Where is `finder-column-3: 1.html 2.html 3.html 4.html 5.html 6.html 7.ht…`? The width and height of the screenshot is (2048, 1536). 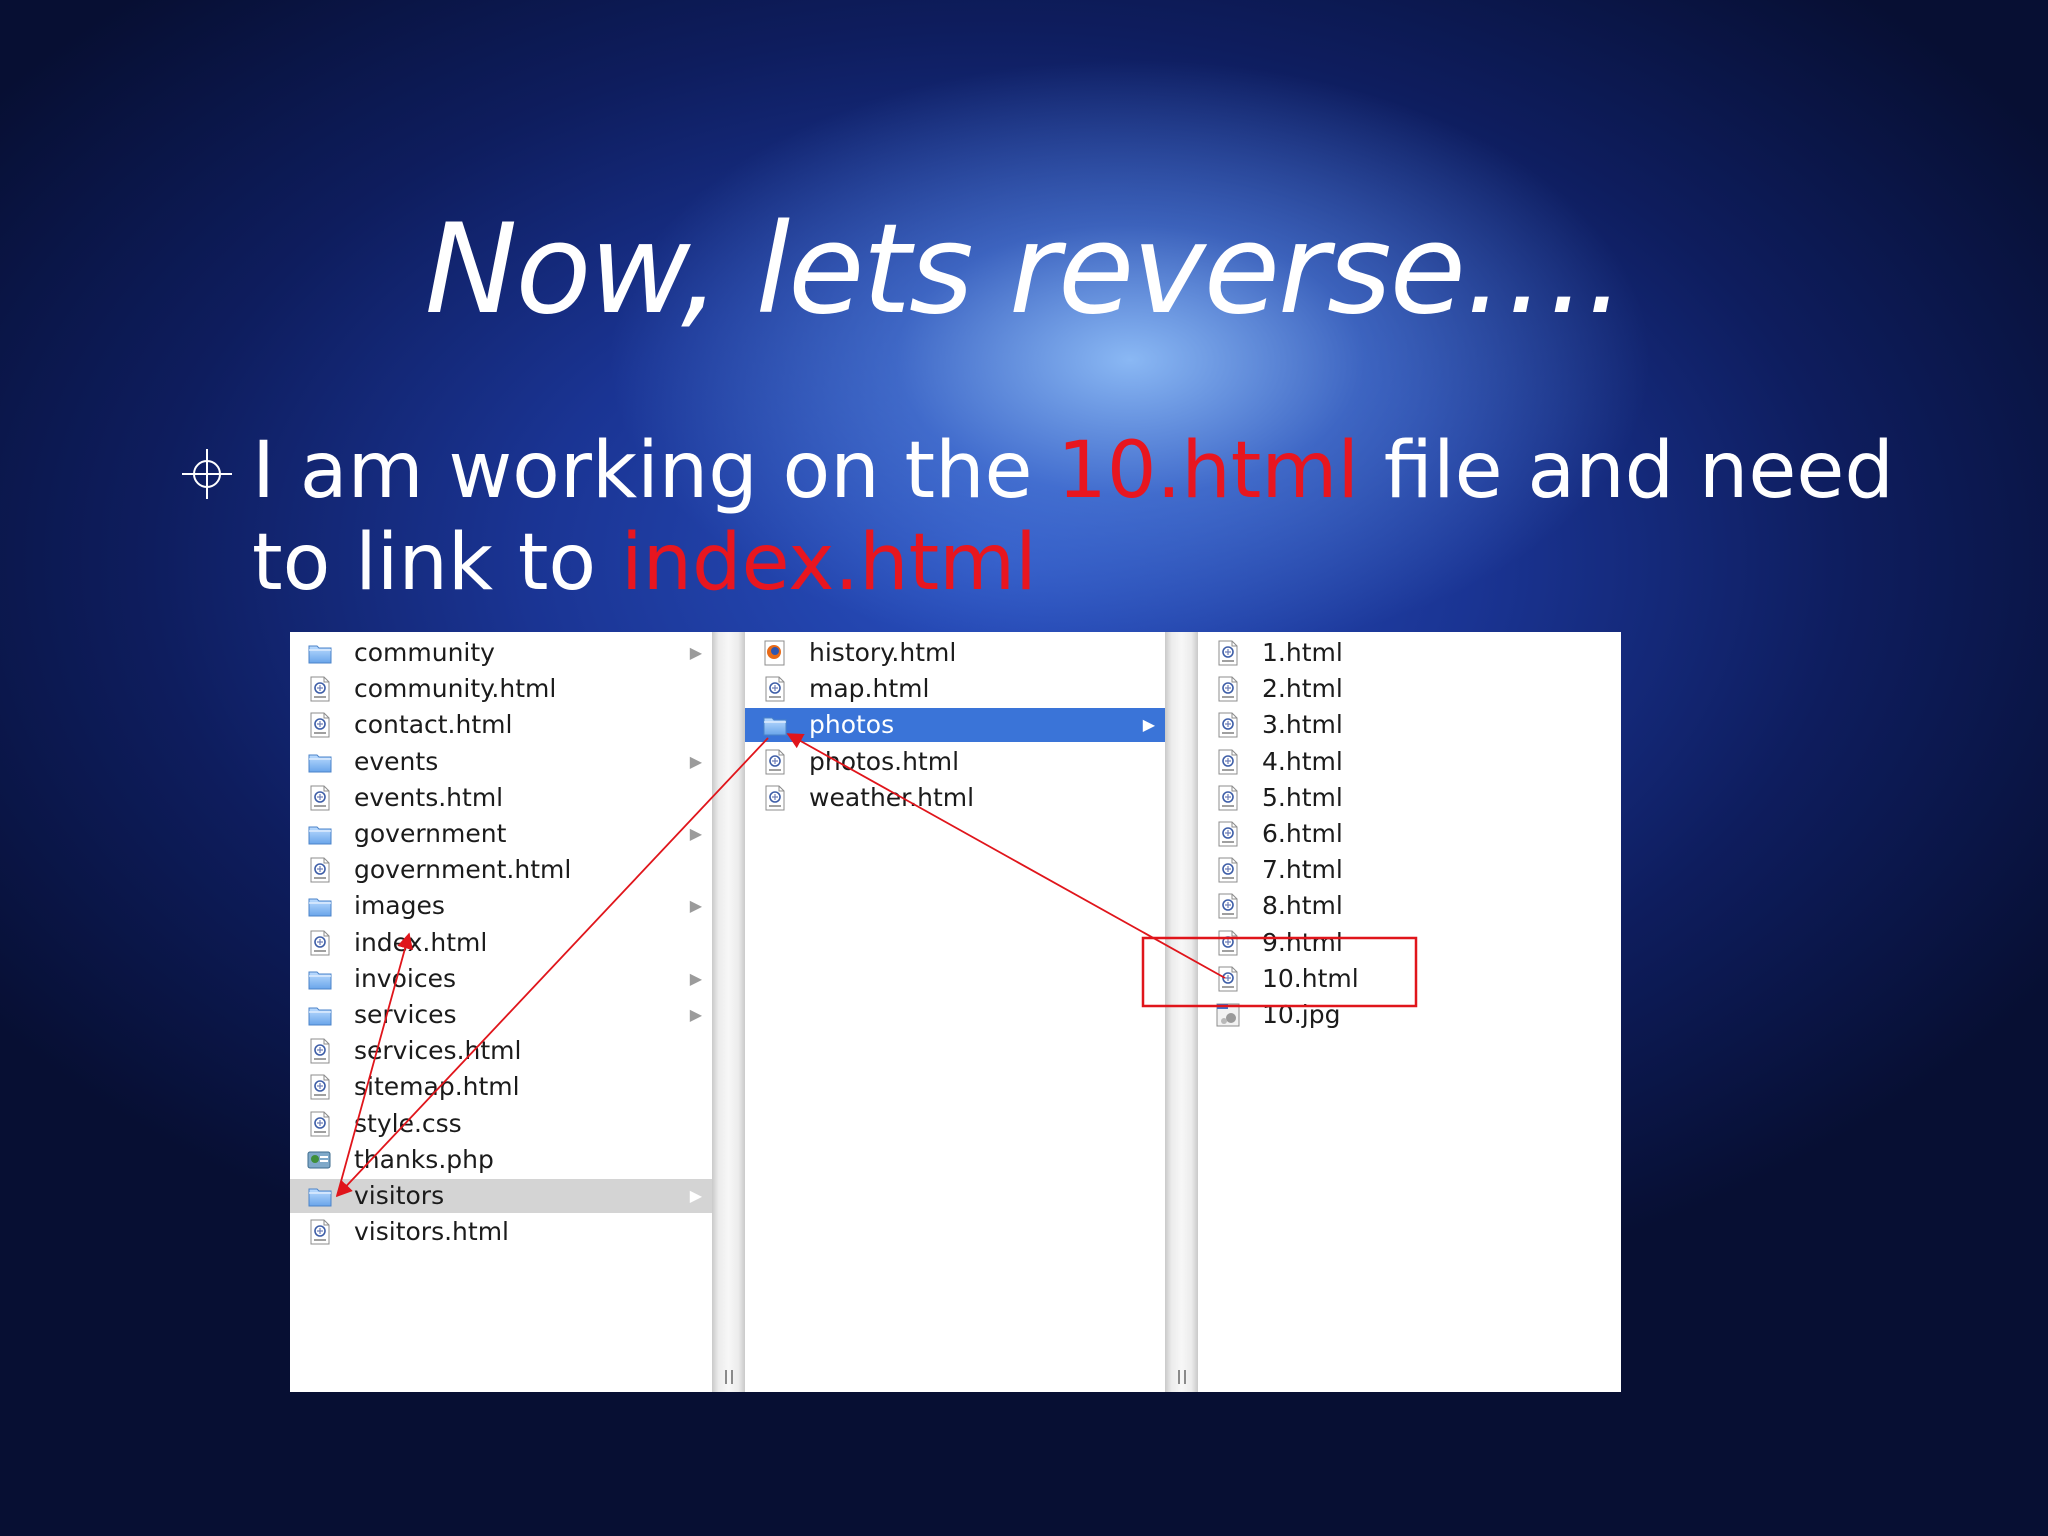
finder-column-3: 1.html 2.html 3.html 4.html 5.html 6.html 7.ht… is located at coordinates (1409, 1012).